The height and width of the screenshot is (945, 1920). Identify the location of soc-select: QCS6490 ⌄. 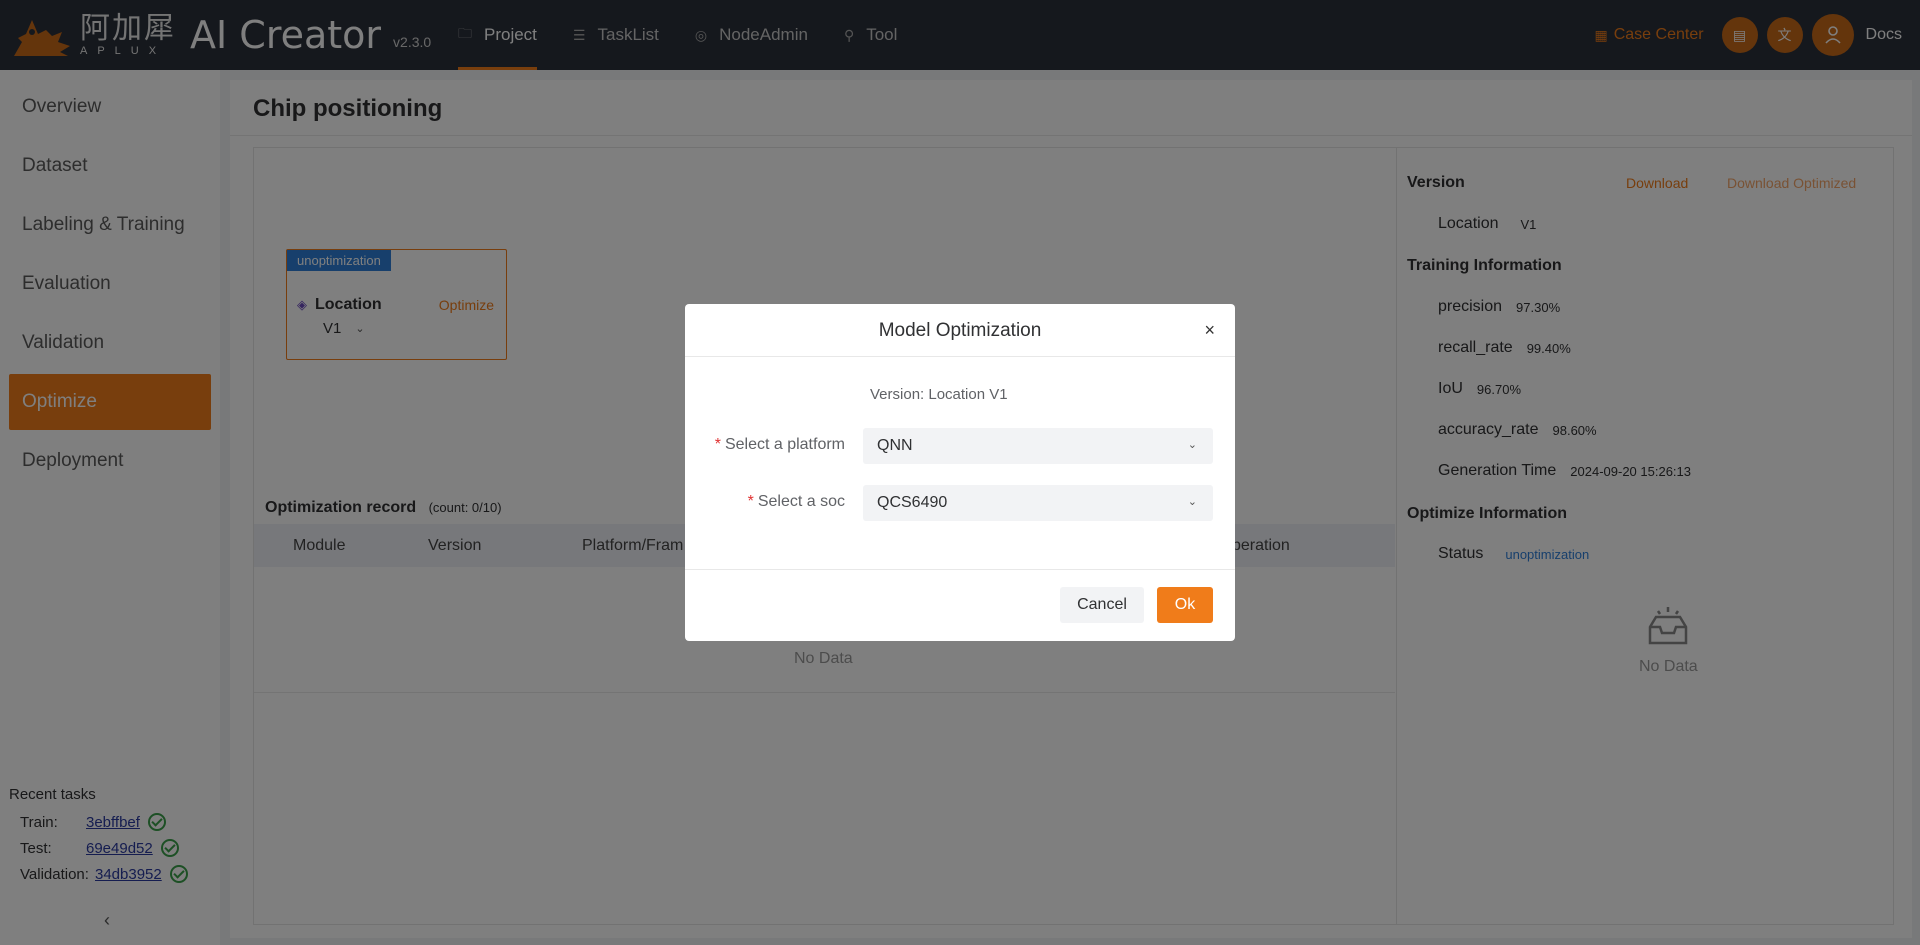
(1038, 503).